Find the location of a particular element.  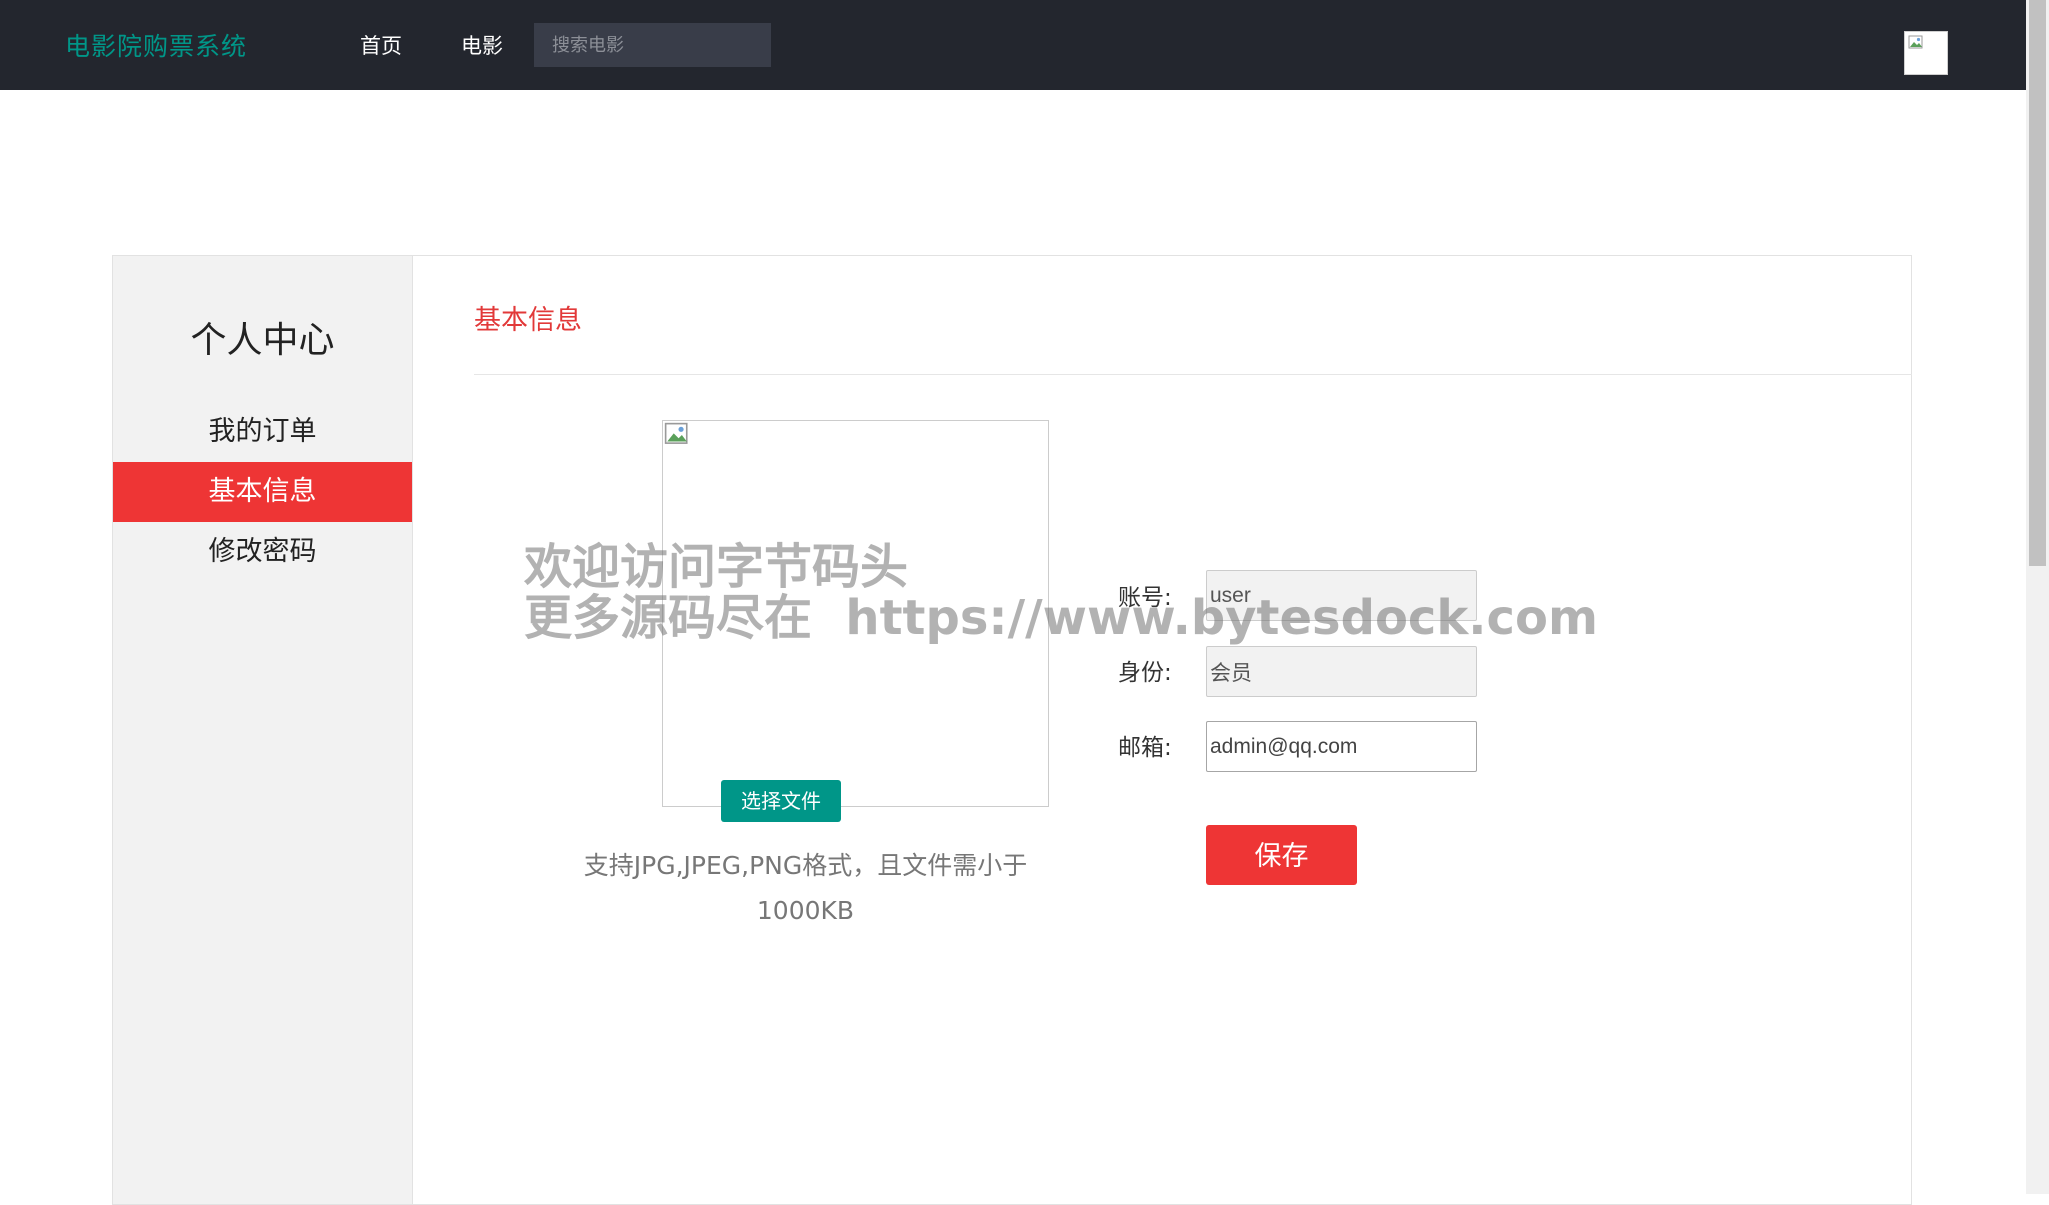

sidebar: 个人中心 我的订单 基本信息 修改密码 is located at coordinates (263, 730).